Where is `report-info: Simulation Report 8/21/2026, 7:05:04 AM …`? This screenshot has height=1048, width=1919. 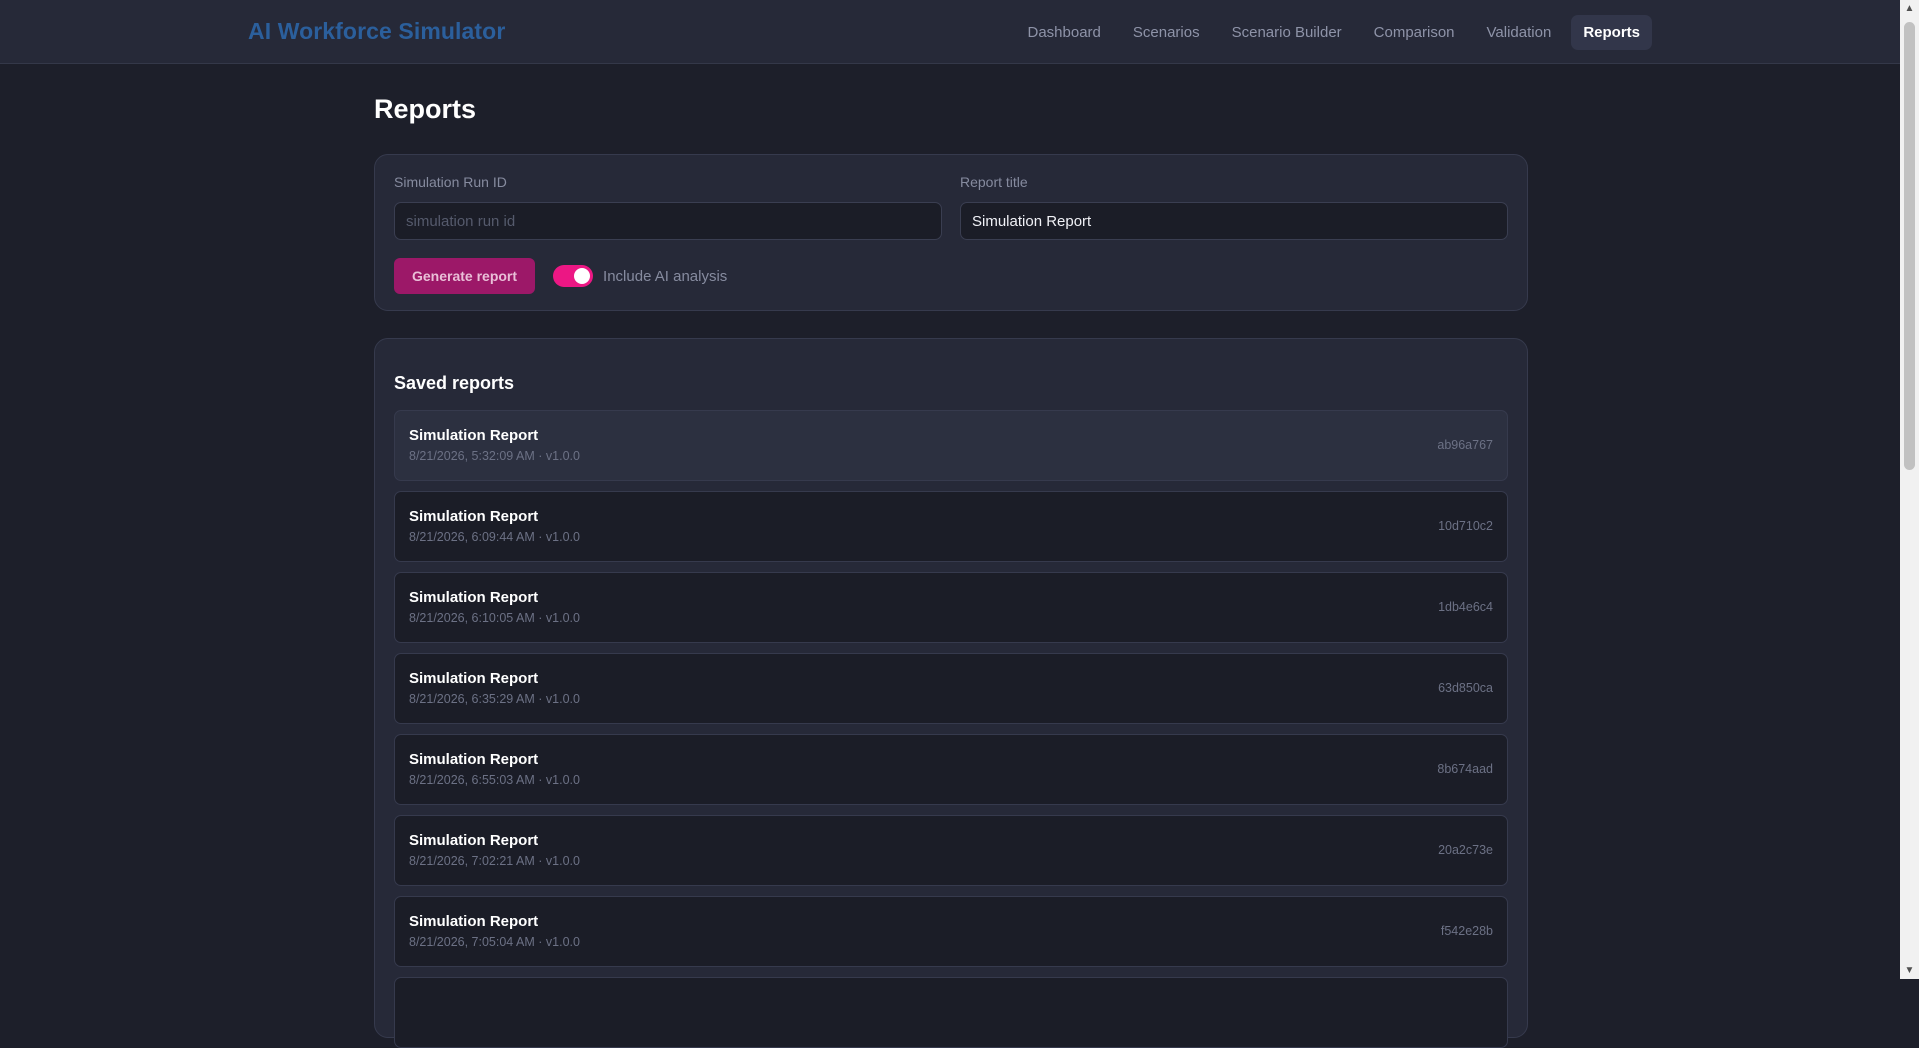
report-info: Simulation Report 8/21/2026, 7:05:04 AM … is located at coordinates (494, 931).